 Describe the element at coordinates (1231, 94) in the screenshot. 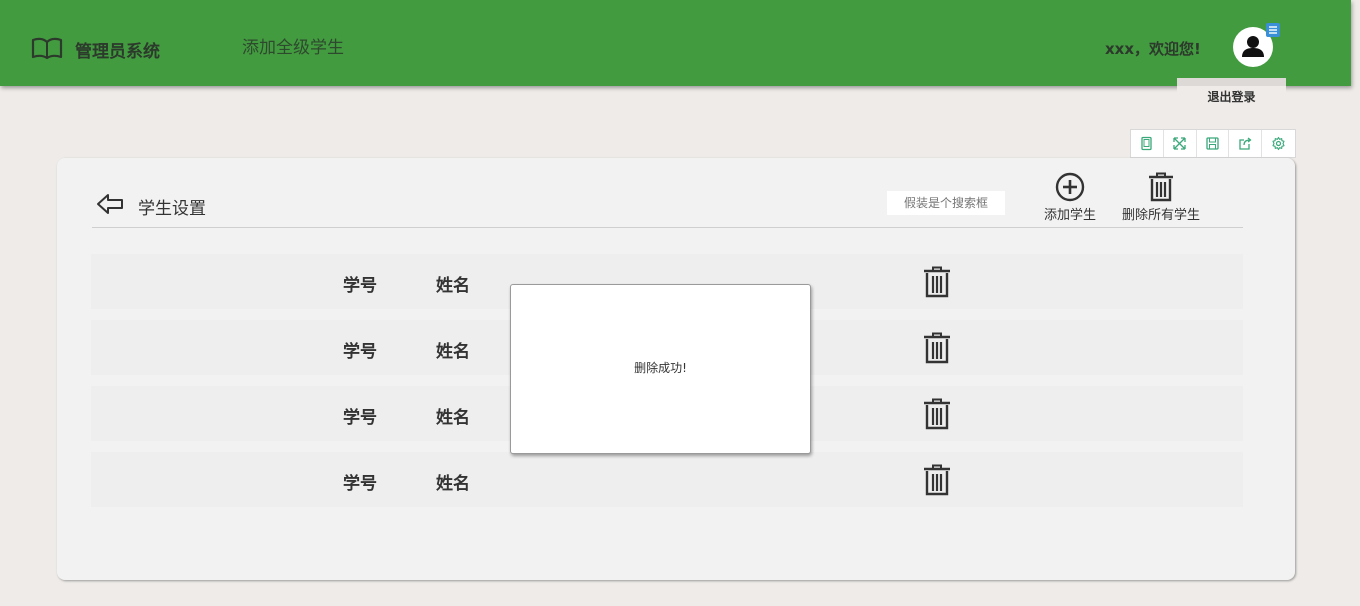

I see `logout-button: 退出登录` at that location.